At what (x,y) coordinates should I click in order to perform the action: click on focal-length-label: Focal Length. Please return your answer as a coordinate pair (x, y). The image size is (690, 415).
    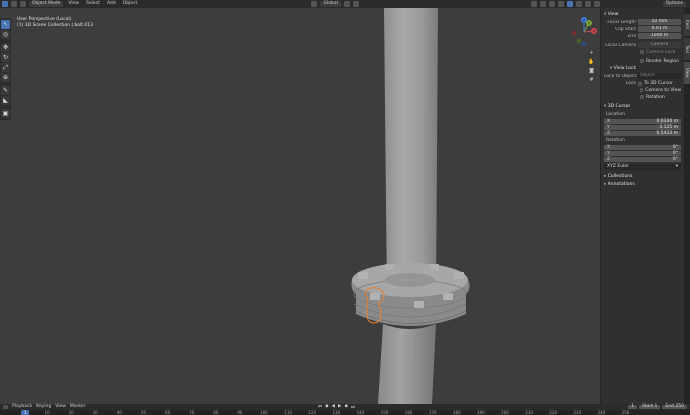
    Looking at the image, I should click on (621, 22).